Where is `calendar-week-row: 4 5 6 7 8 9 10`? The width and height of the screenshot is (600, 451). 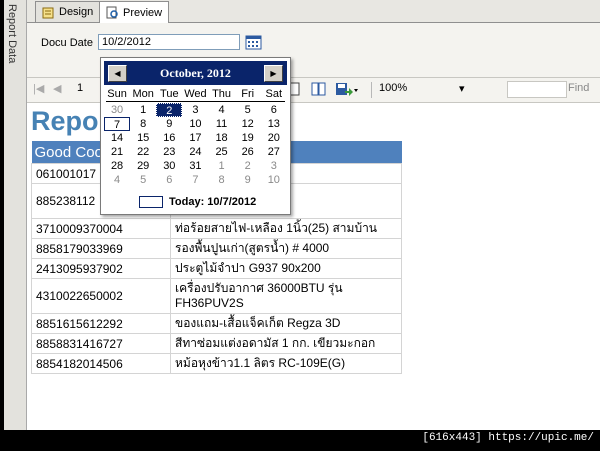
calendar-week-row: 4 5 6 7 8 9 10 is located at coordinates (195, 180).